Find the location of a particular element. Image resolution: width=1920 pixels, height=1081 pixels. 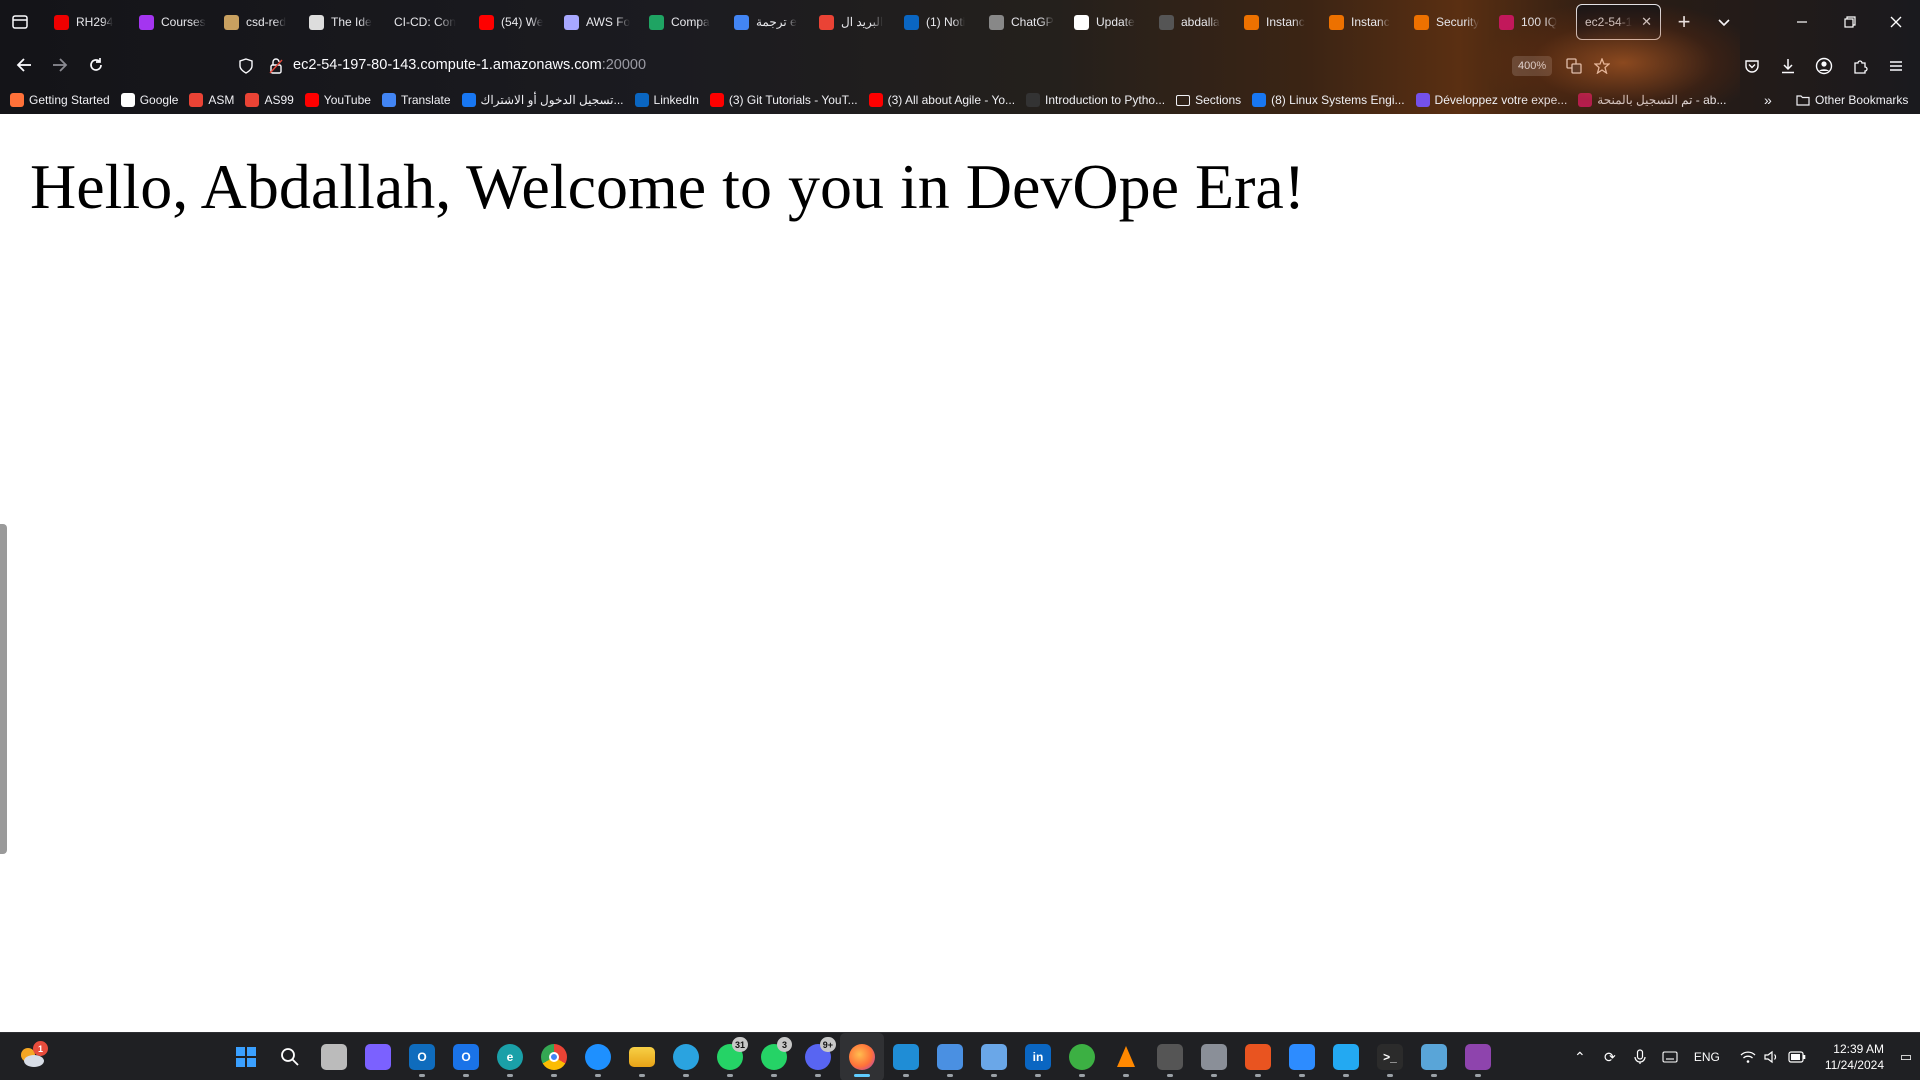

forward-button is located at coordinates (60, 65).